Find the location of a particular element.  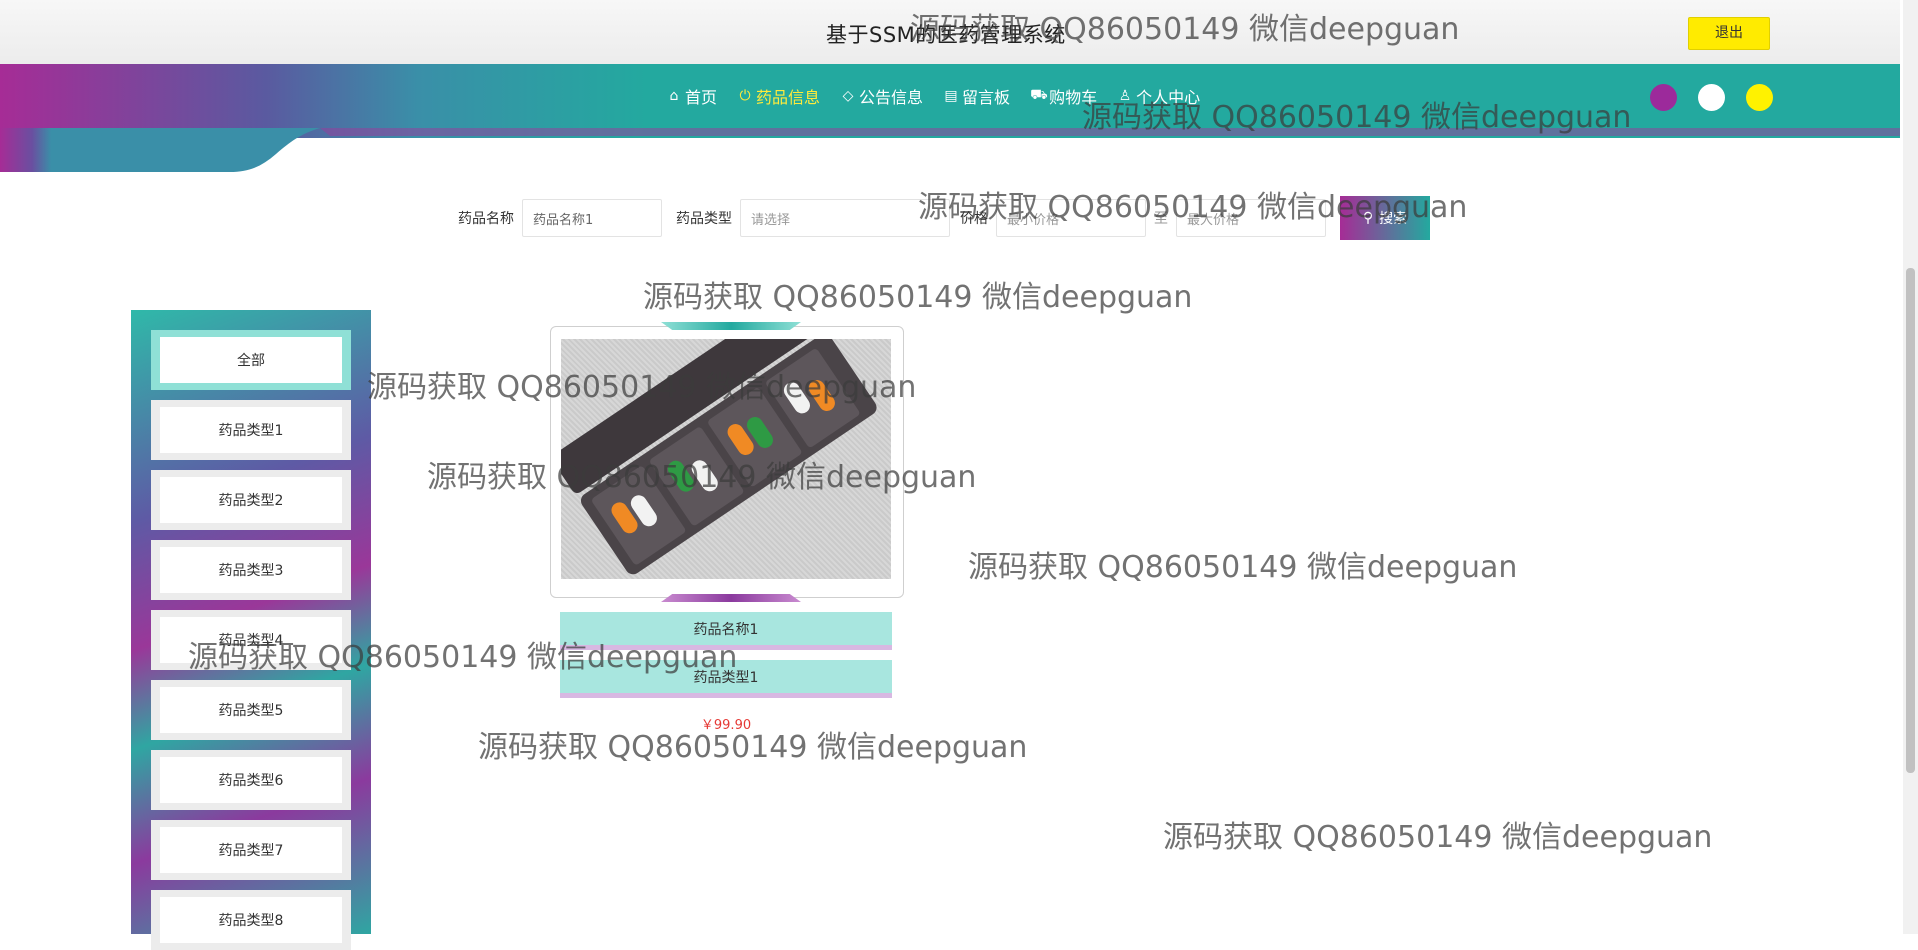

category-item-label: 药品类型7 is located at coordinates (251, 850).